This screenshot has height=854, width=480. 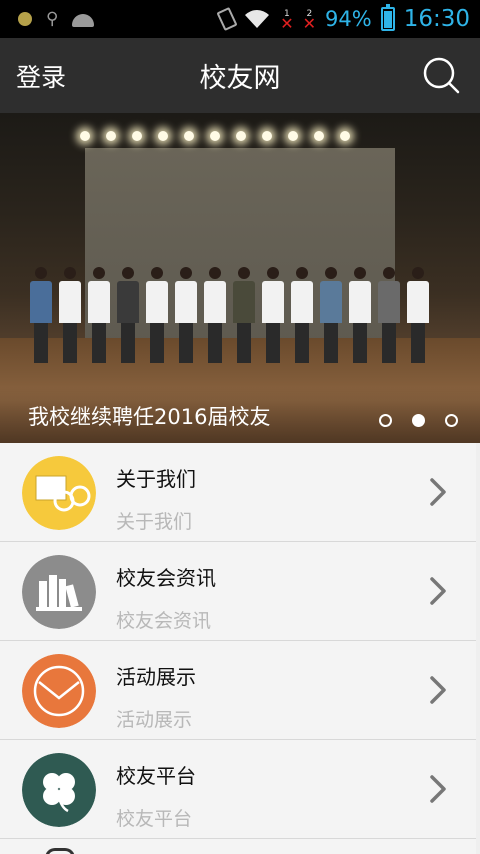 What do you see at coordinates (238, 591) in the screenshot?
I see `menu-item: 校友会资讯 校友会资讯` at bounding box center [238, 591].